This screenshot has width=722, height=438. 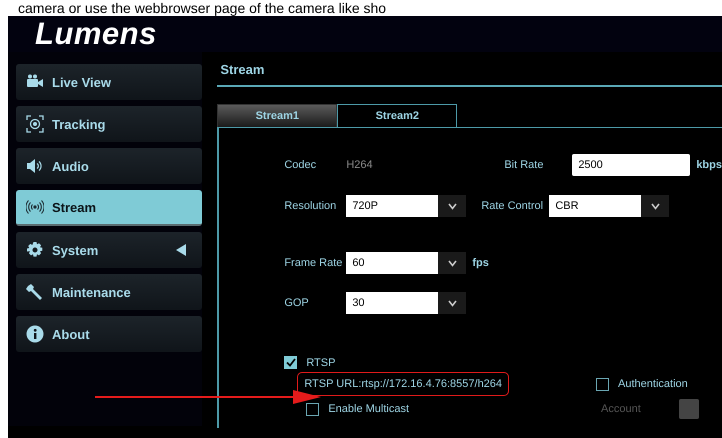 What do you see at coordinates (109, 208) in the screenshot?
I see `sidebar-item: Stream` at bounding box center [109, 208].